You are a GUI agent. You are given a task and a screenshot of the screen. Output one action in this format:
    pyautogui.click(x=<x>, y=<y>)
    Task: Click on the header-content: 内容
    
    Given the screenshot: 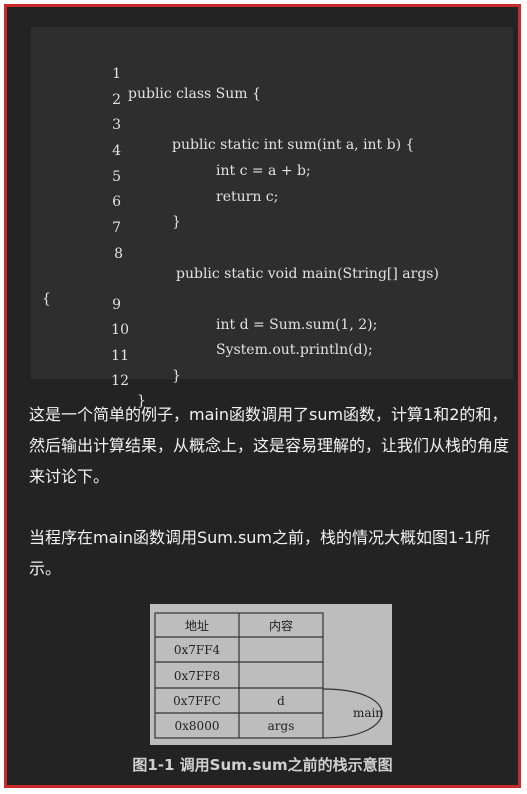 What is the action you would take?
    pyautogui.click(x=281, y=625)
    